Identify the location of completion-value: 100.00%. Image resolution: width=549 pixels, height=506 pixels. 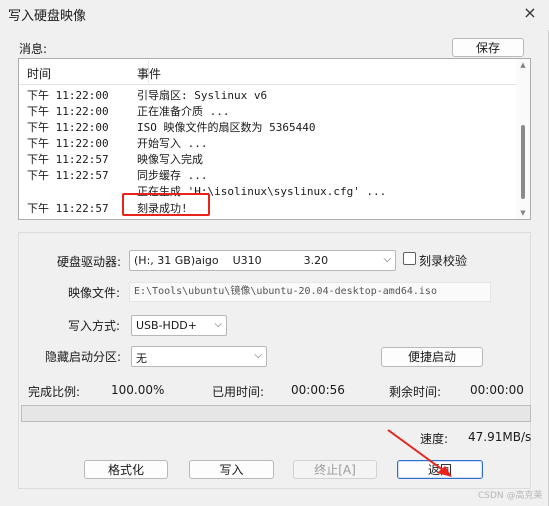
(138, 390).